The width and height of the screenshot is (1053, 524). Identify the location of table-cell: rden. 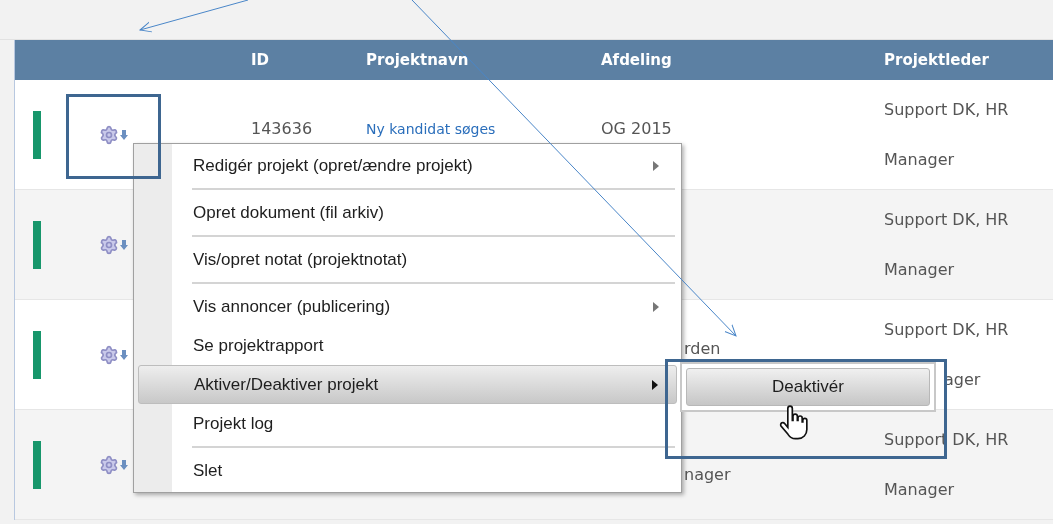
(702, 348).